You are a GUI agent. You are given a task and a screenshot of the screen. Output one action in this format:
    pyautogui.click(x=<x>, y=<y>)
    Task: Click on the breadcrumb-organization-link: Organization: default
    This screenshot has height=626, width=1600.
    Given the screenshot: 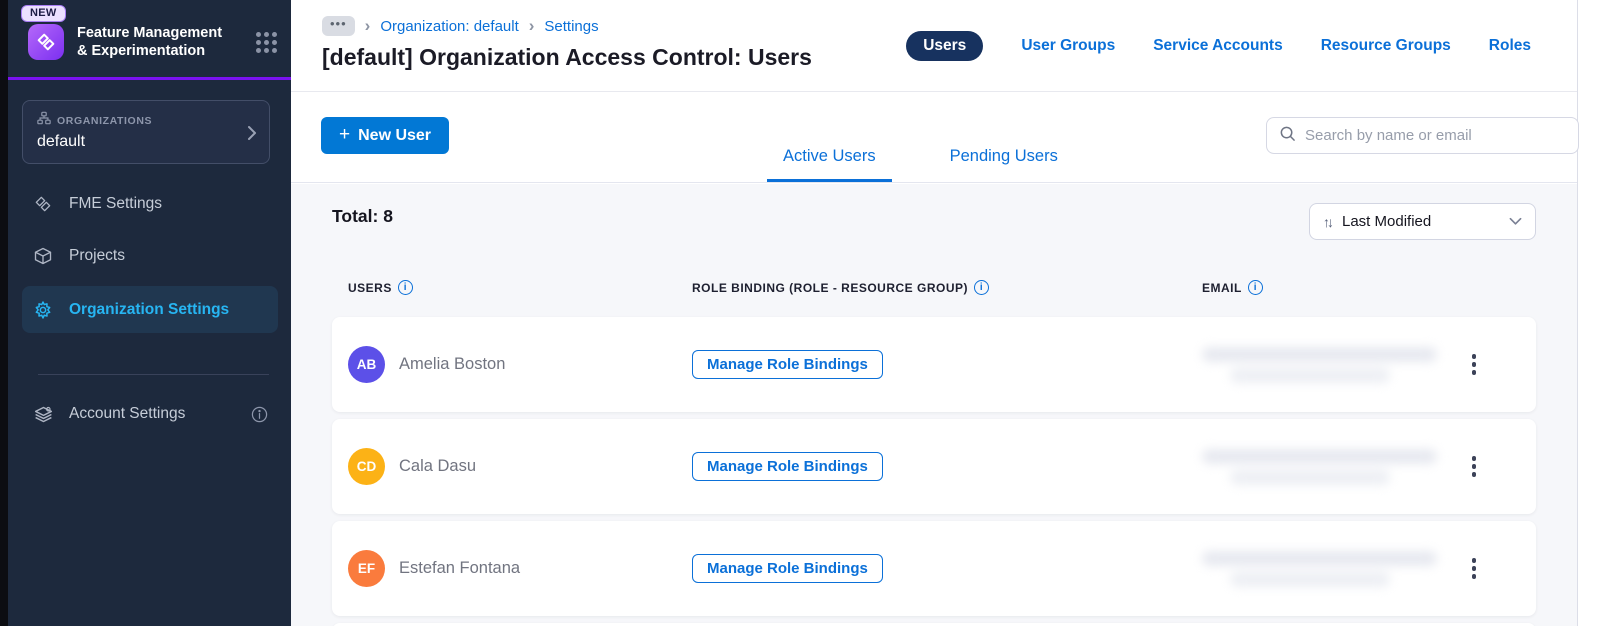 What is the action you would take?
    pyautogui.click(x=449, y=26)
    